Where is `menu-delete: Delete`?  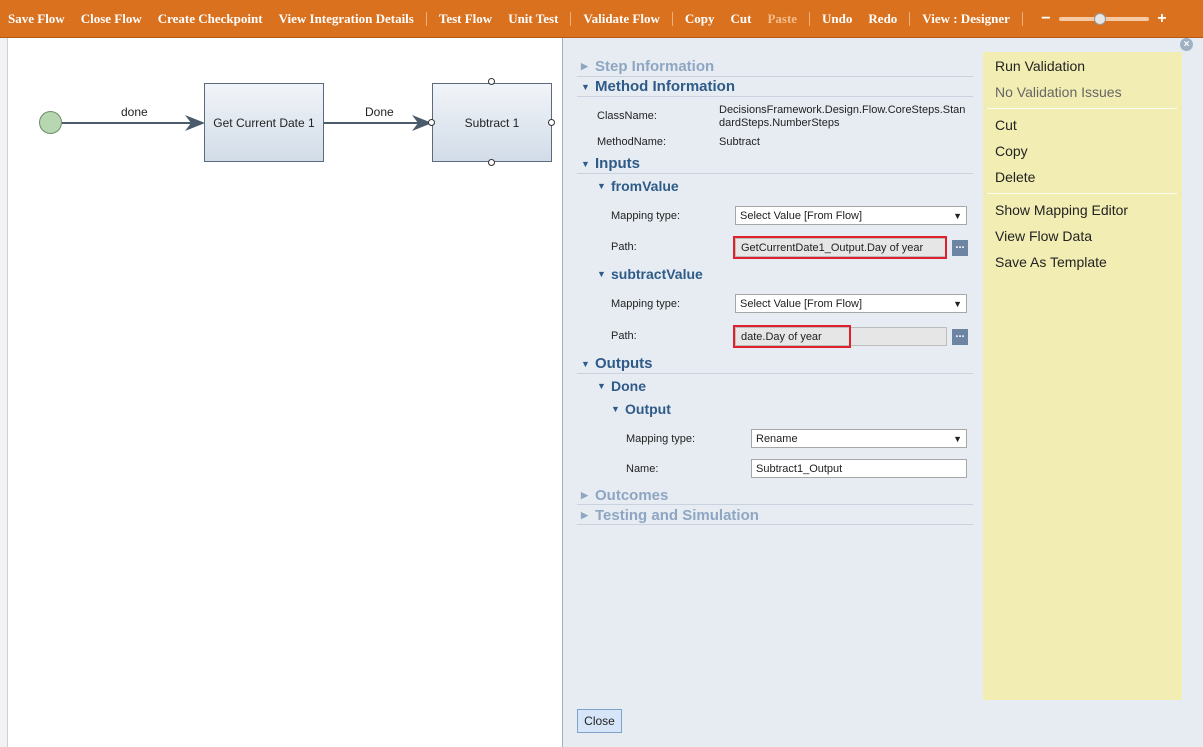 menu-delete: Delete is located at coordinates (1015, 177).